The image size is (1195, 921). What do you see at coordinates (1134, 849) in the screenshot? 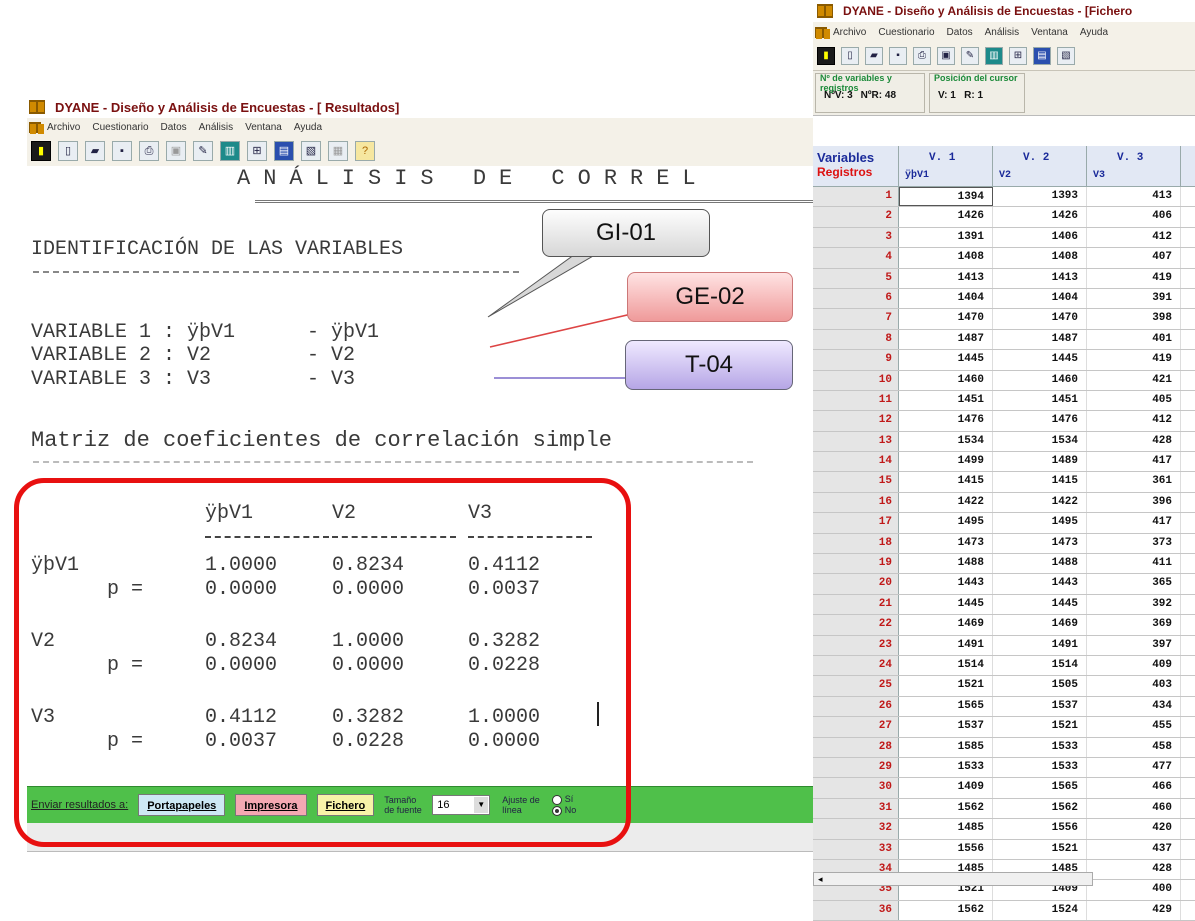
I see `grid-cell: 437` at bounding box center [1134, 849].